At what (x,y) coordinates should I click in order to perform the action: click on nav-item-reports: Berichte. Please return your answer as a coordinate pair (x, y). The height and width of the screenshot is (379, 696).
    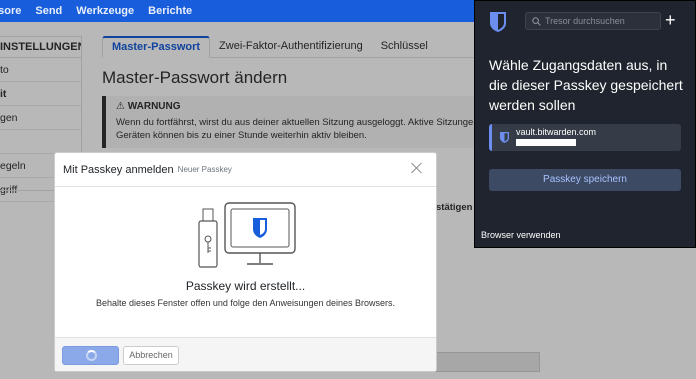
    Looking at the image, I should click on (170, 11).